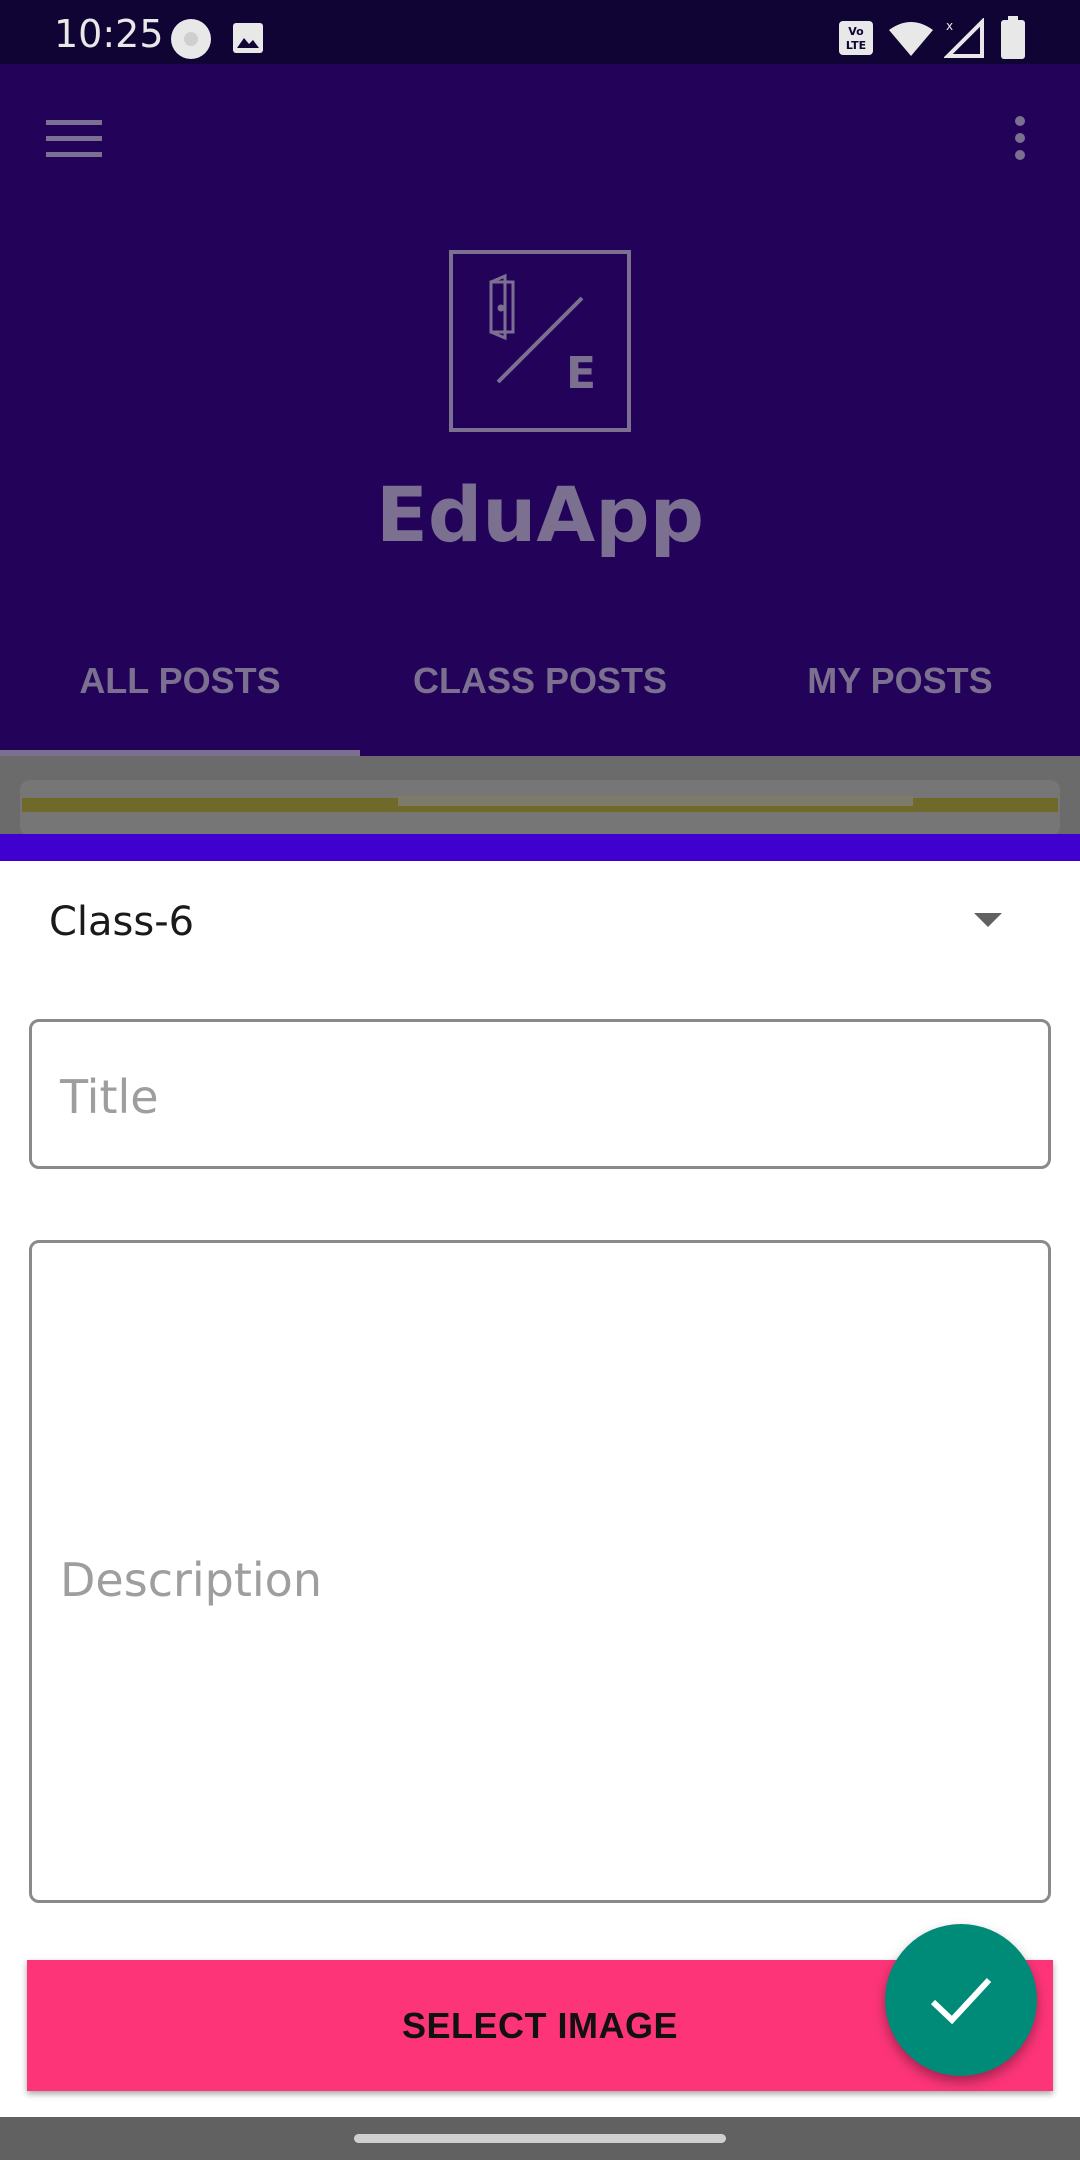 The width and height of the screenshot is (1080, 2160). What do you see at coordinates (191, 1580) in the screenshot?
I see `description-placeholder: Description` at bounding box center [191, 1580].